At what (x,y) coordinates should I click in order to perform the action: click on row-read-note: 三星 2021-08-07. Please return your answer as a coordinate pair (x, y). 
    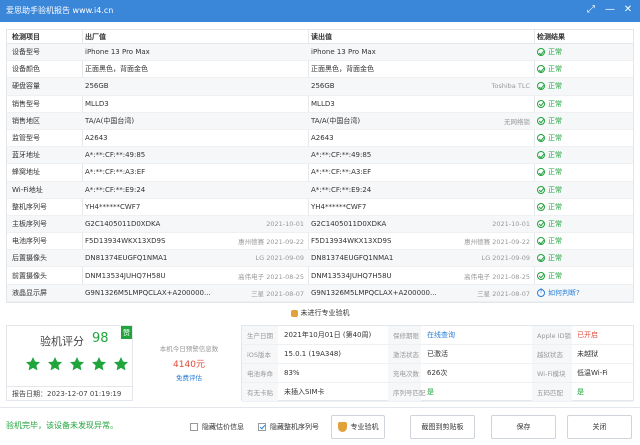
    Looking at the image, I should click on (503, 293).